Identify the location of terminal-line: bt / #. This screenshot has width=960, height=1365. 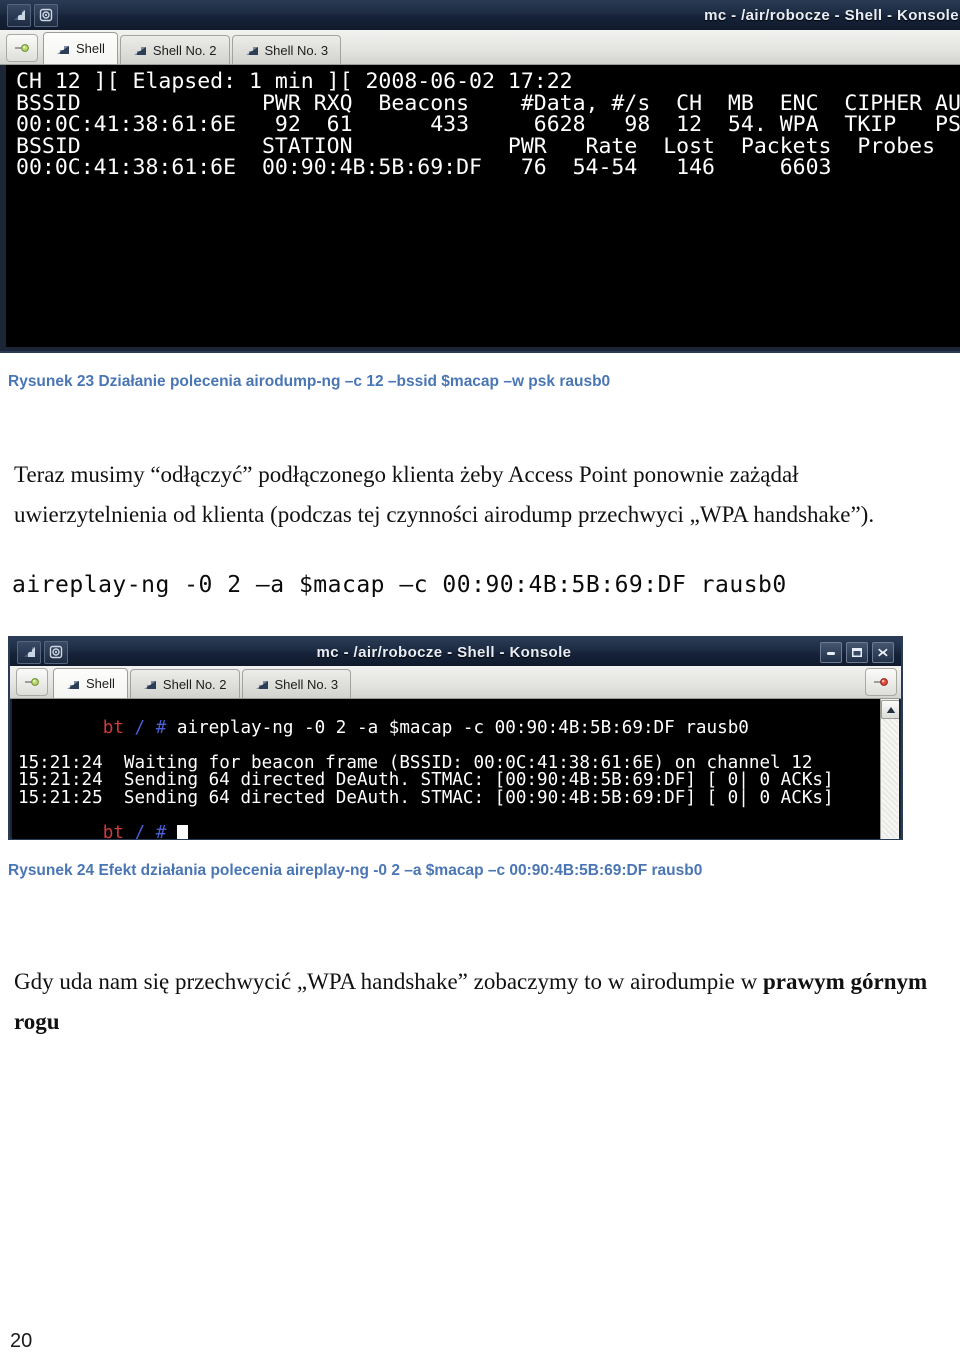
(458, 823).